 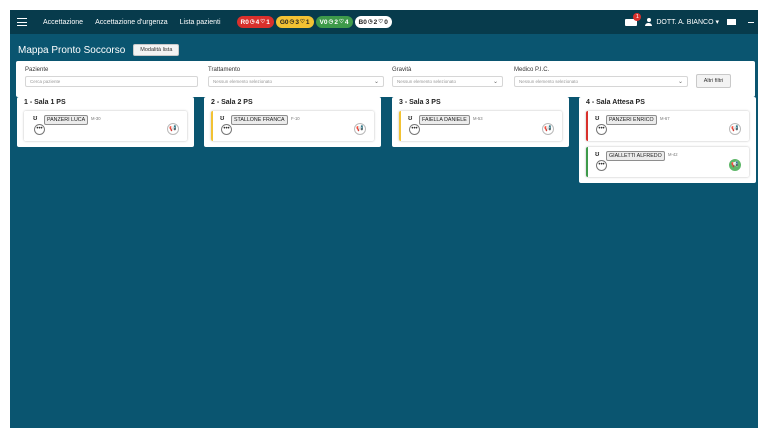 What do you see at coordinates (444, 120) in the screenshot?
I see `patient-name: FAIELLA DANIELE` at bounding box center [444, 120].